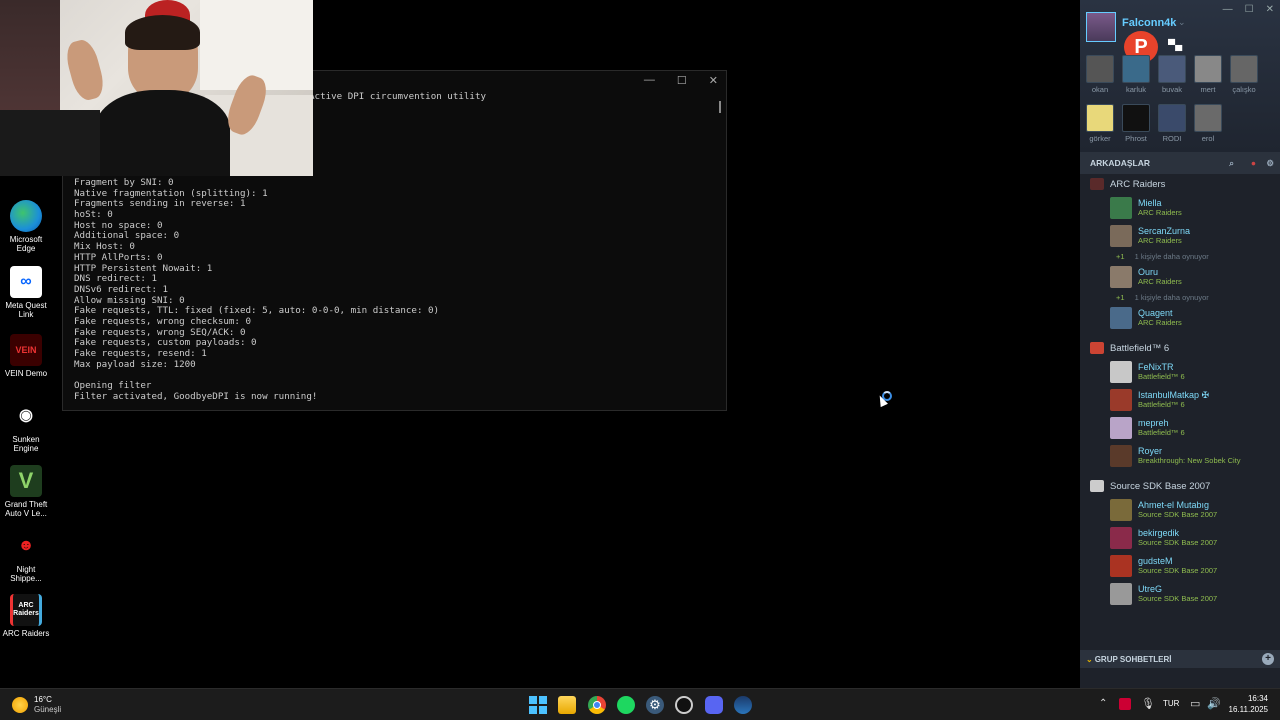  What do you see at coordinates (26, 292) in the screenshot?
I see `desktop-icon-meta-quest: ∞ Meta Quest Link` at bounding box center [26, 292].